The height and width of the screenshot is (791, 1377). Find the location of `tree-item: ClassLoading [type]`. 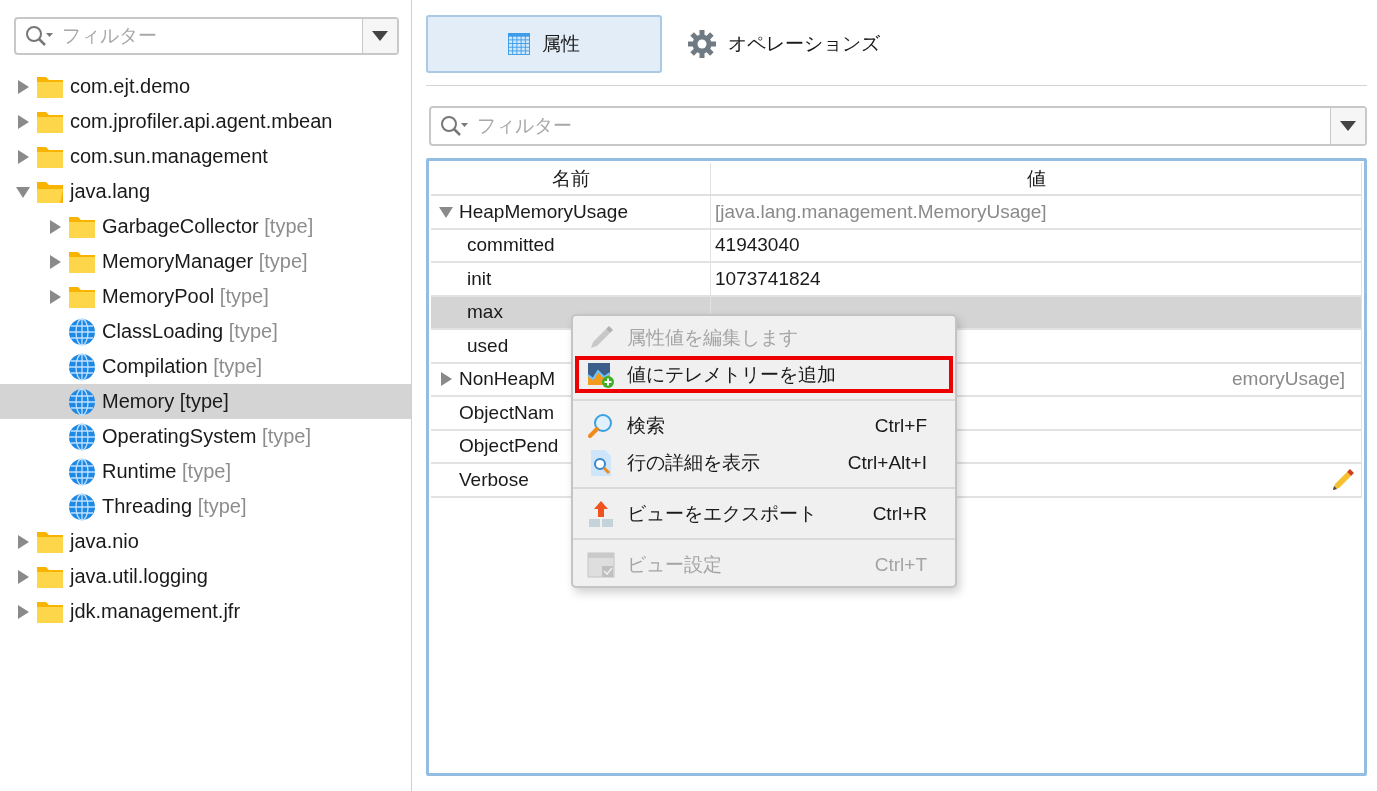

tree-item: ClassLoading [type] is located at coordinates (205, 331).